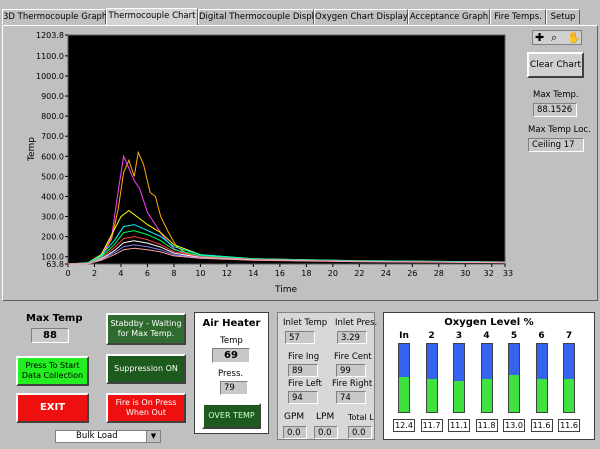 Image resolution: width=600 pixels, height=449 pixels. What do you see at coordinates (303, 370) in the screenshot?
I see `fire-ing-value: 89` at bounding box center [303, 370].